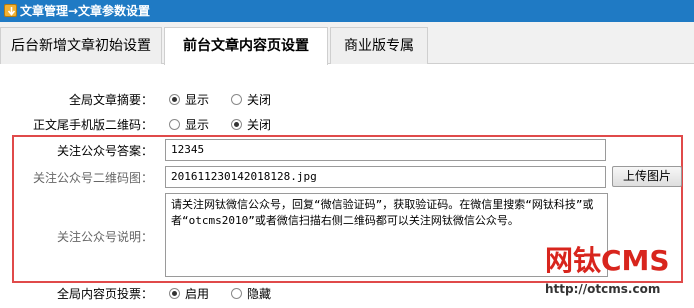 This screenshot has width=694, height=308. I want to click on vote-hide-radio, so click(236, 293).